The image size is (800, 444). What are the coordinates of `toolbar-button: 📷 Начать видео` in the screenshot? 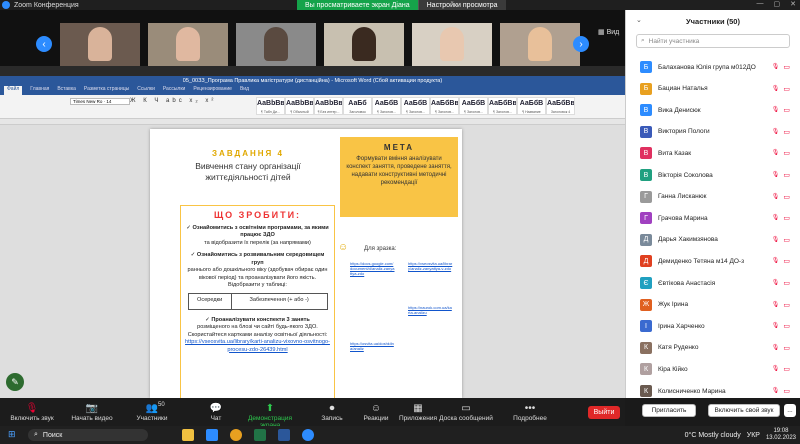 It's located at (92, 412).